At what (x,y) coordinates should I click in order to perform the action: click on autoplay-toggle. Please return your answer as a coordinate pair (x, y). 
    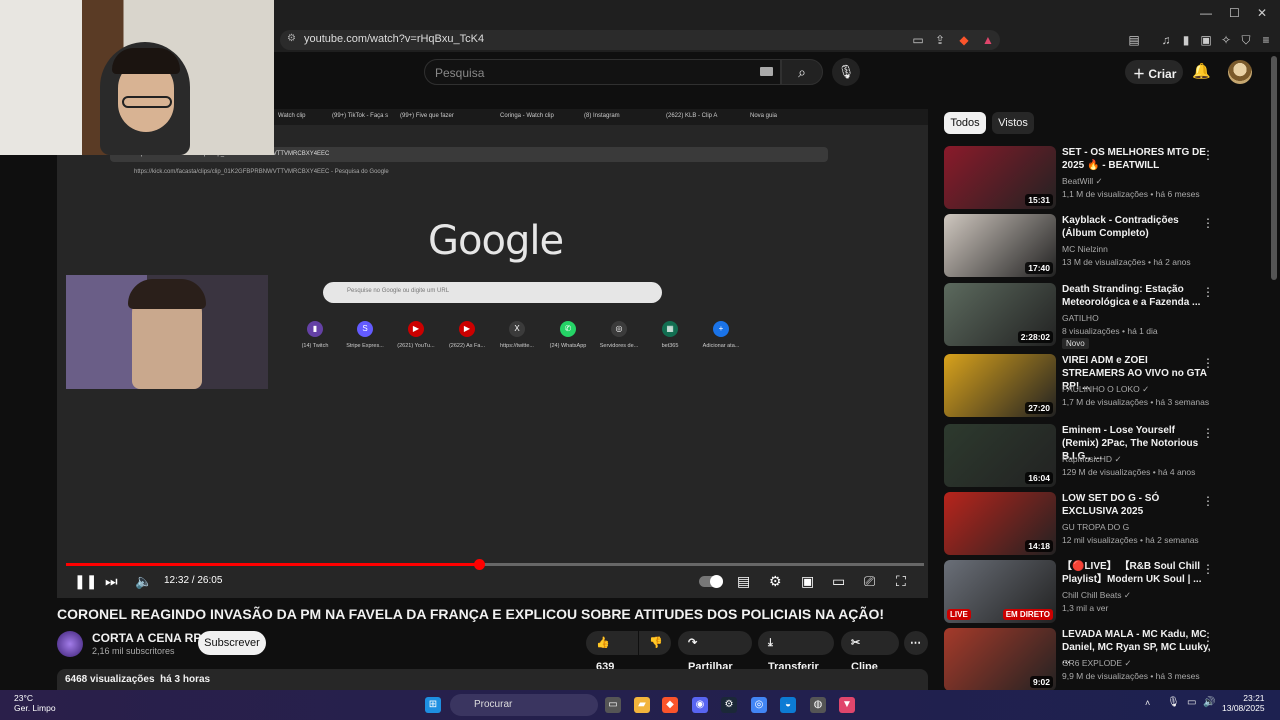
    Looking at the image, I should click on (711, 581).